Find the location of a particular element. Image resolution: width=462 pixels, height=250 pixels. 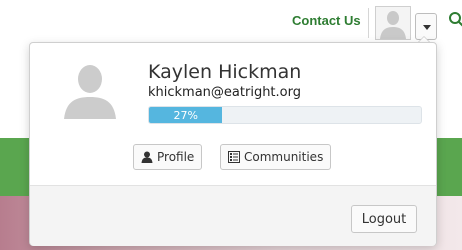

logout-button: Logout is located at coordinates (384, 219).